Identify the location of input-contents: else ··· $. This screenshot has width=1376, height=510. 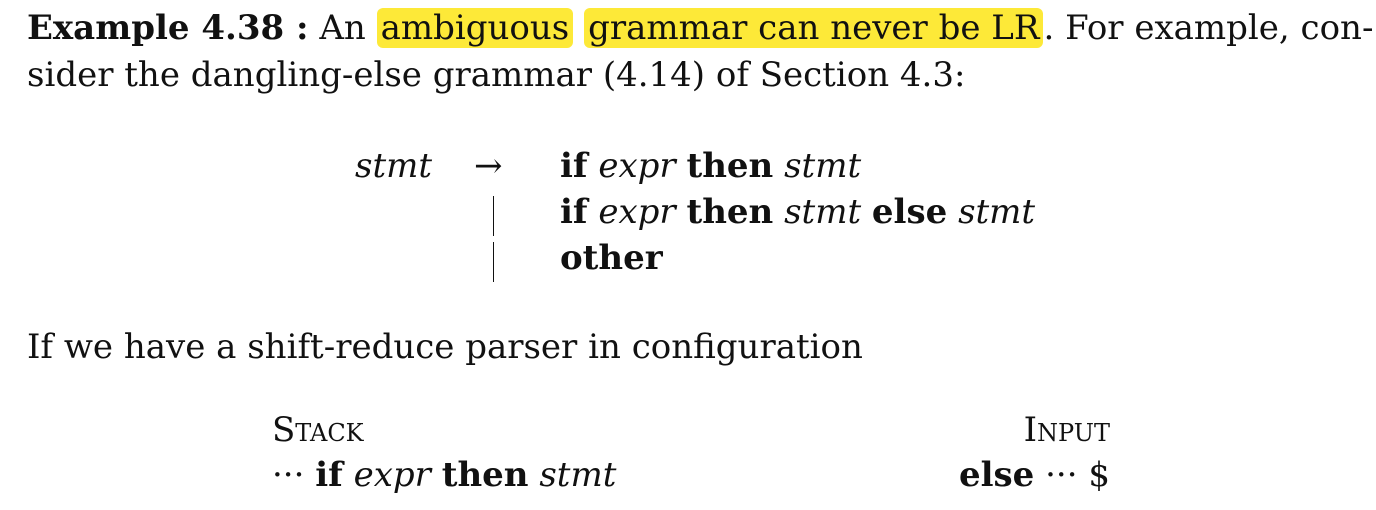
(1034, 475).